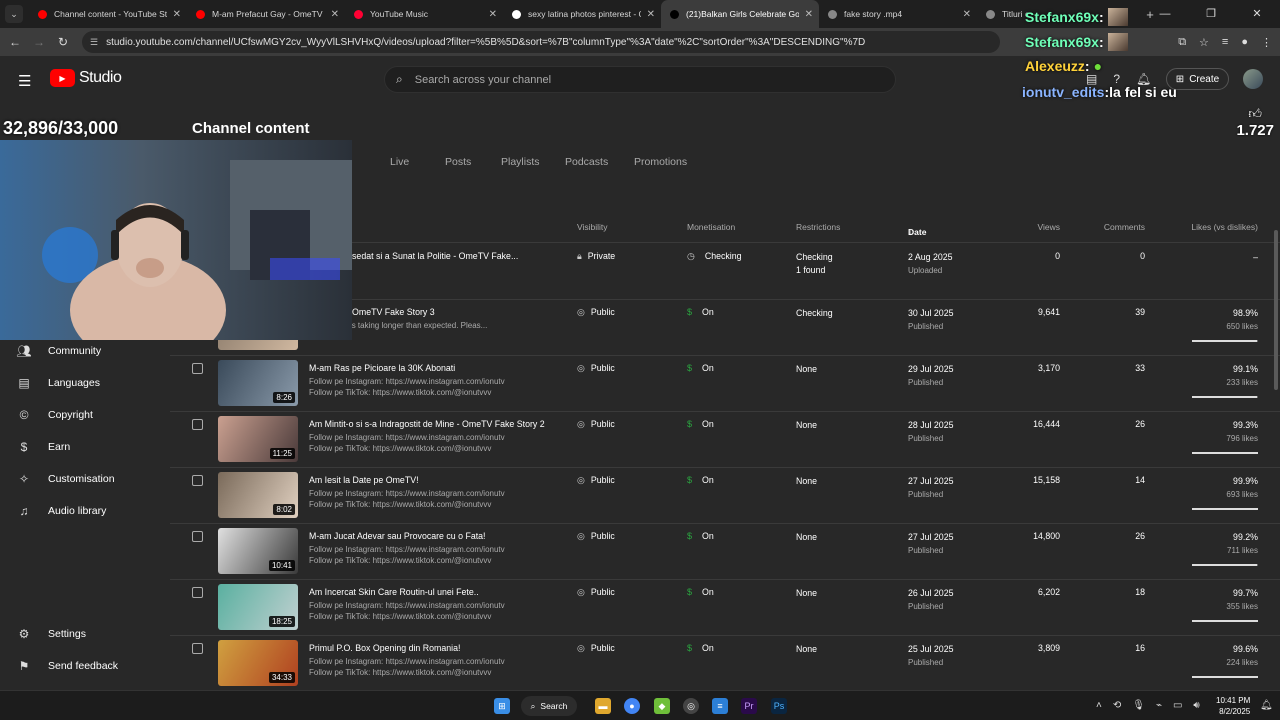 The height and width of the screenshot is (720, 1280). Describe the element at coordinates (85, 447) in the screenshot. I see `sidebar-item-earn: $ Earn` at that location.